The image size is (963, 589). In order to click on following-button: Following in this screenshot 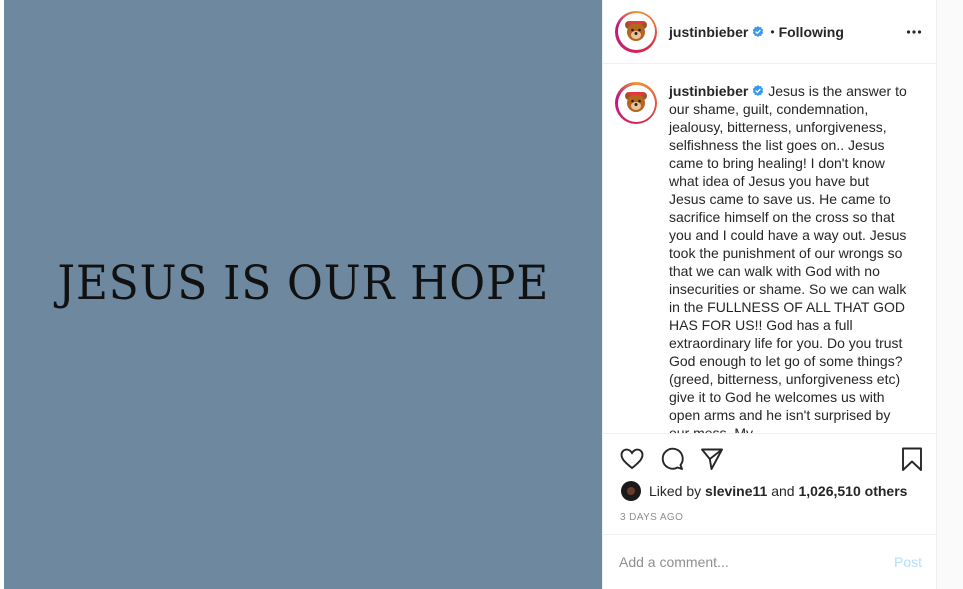, I will do `click(811, 32)`.